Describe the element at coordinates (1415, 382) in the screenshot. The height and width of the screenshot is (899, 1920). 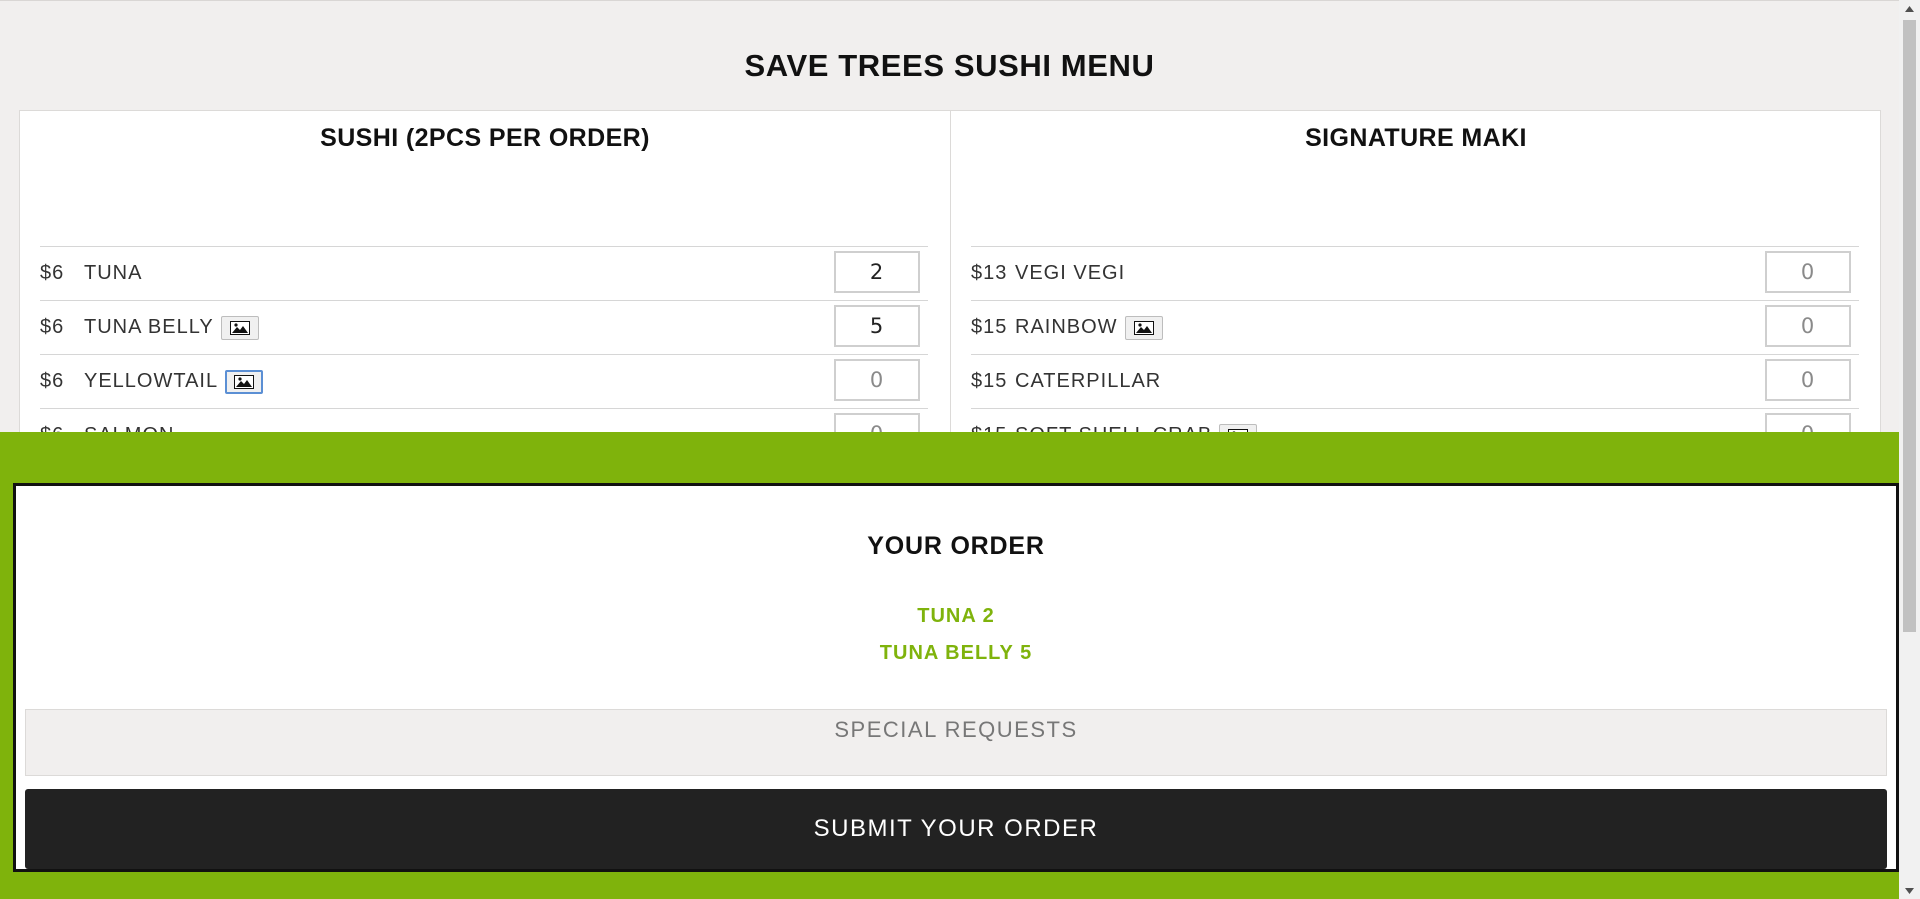
I see `menu-row-caterpillar: $15 CATERPILLAR 0` at that location.